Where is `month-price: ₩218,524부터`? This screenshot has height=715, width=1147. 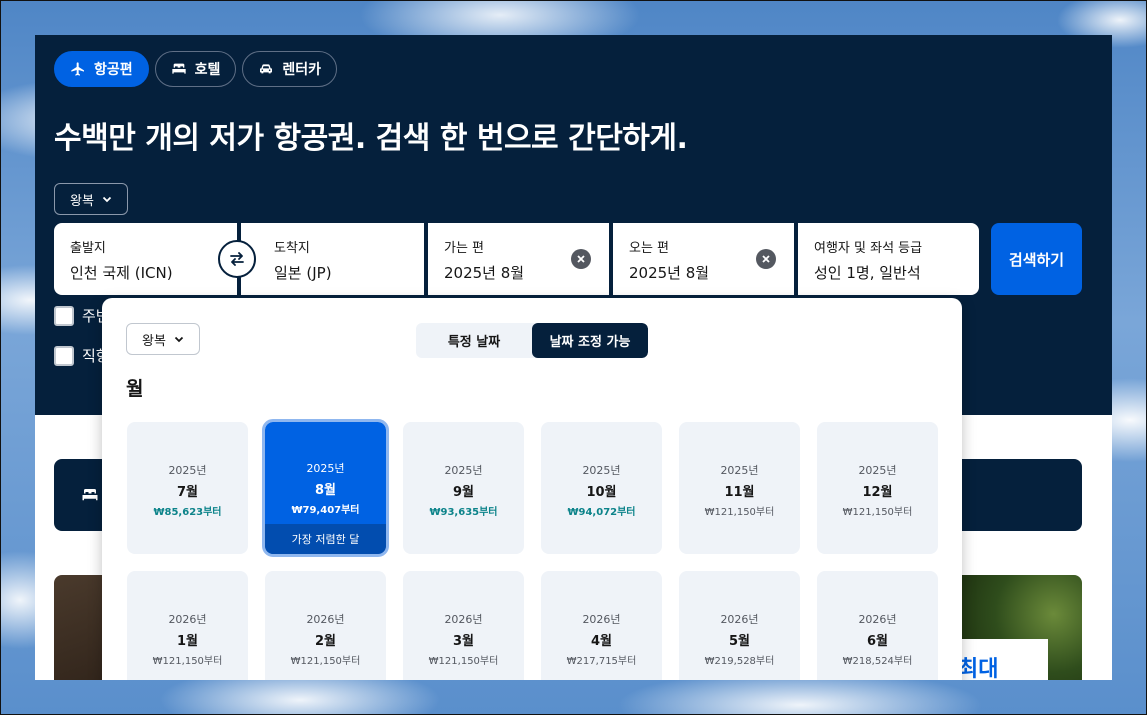
month-price: ₩218,524부터 is located at coordinates (877, 661).